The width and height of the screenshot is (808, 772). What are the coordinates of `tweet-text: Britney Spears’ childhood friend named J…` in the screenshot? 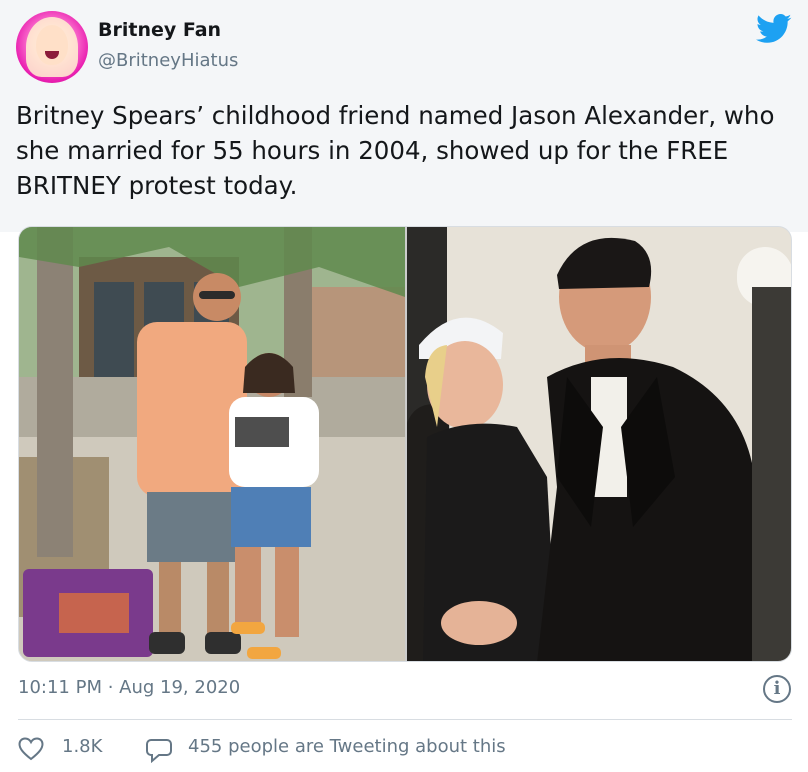 It's located at (395, 150).